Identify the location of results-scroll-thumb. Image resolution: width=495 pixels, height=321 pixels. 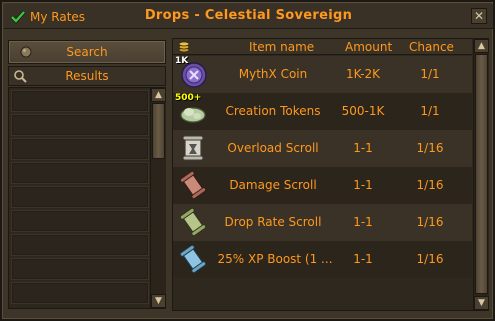
(158, 131).